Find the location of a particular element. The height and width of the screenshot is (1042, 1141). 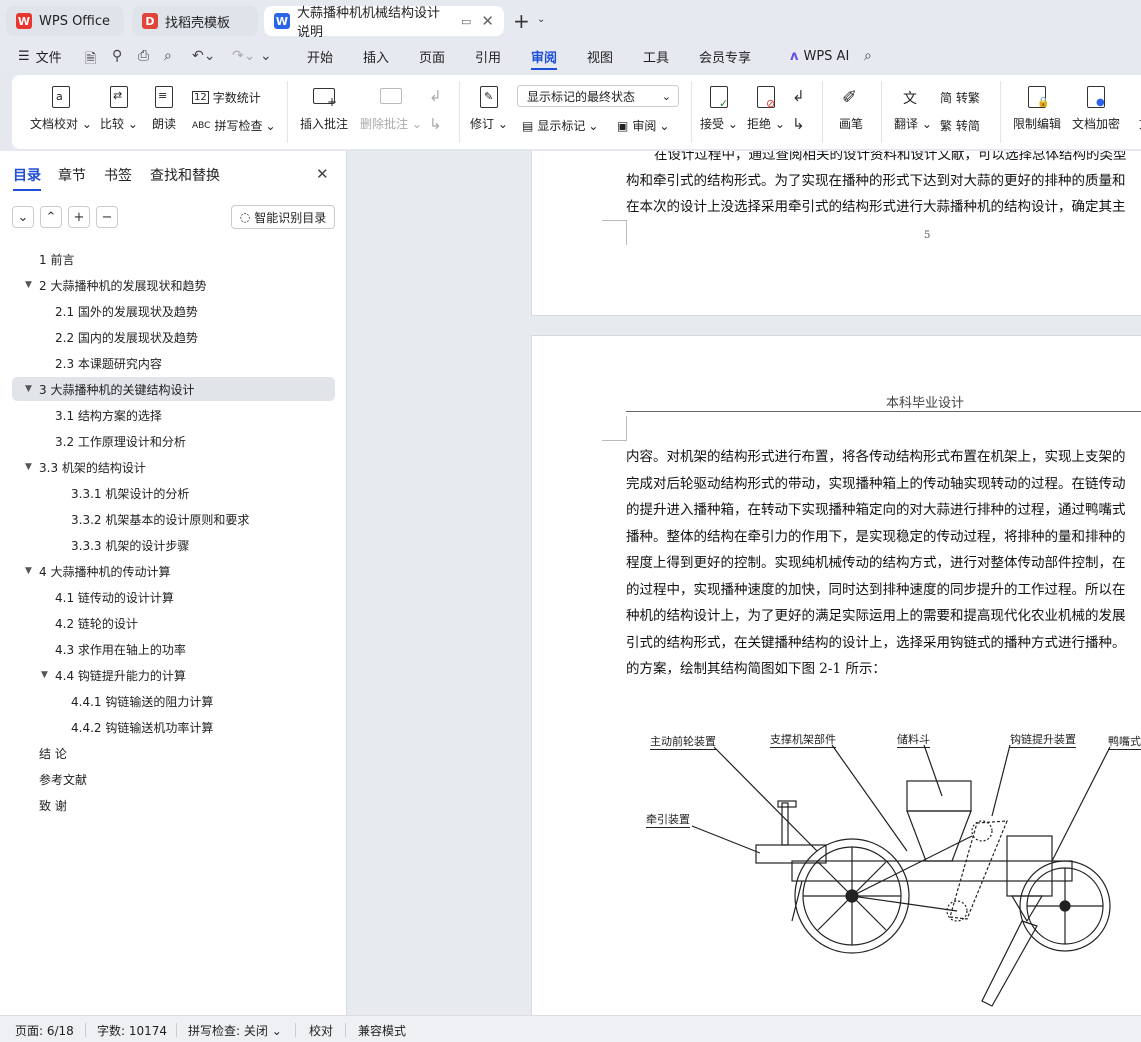

tab-document: W 大蒜播种机机械结构设计 说明 ▭ ✕ is located at coordinates (384, 23).